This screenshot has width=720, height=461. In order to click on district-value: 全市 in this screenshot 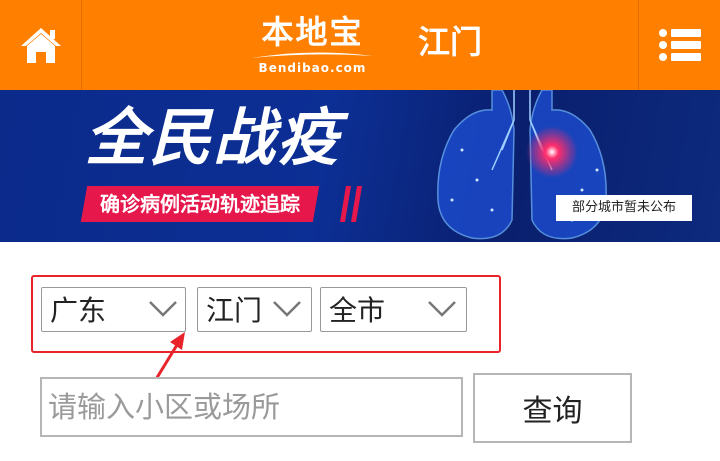, I will do `click(357, 310)`.